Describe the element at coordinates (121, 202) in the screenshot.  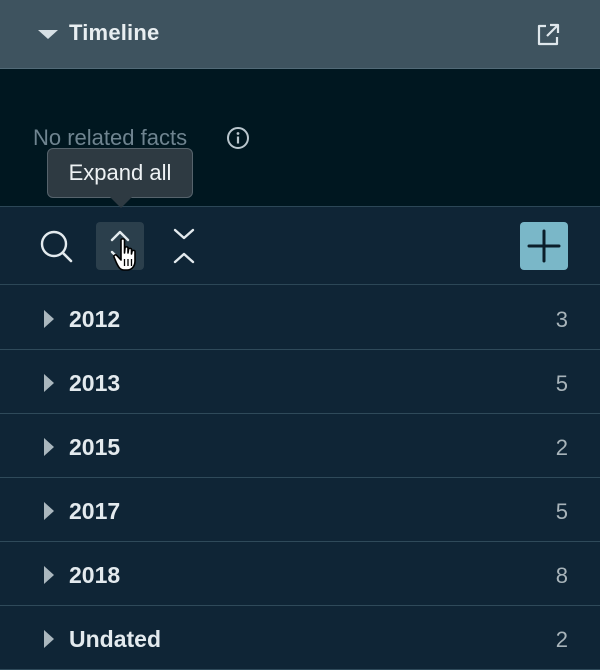
I see `tooltip-arrow` at that location.